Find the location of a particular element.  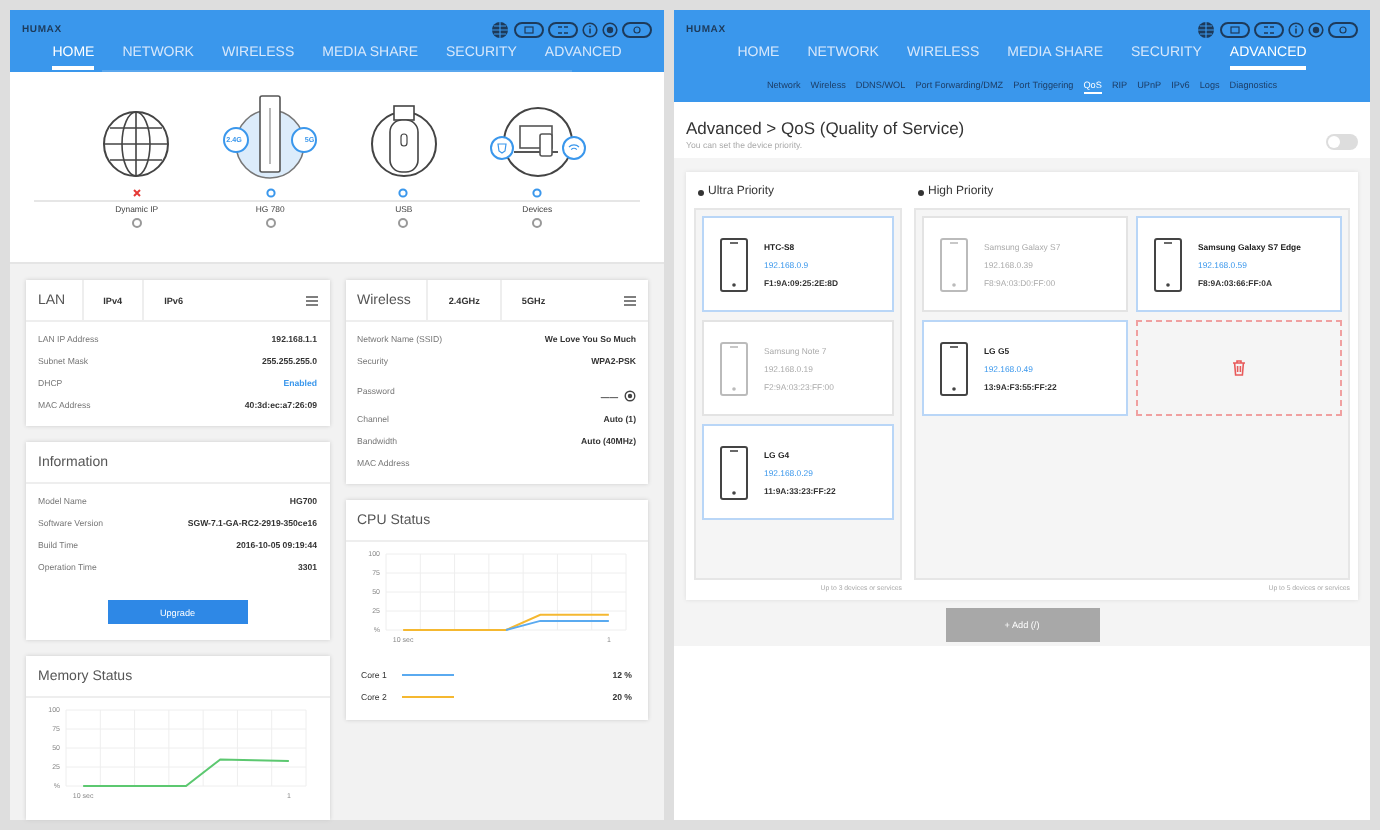

router-icon is located at coordinates (270, 136).